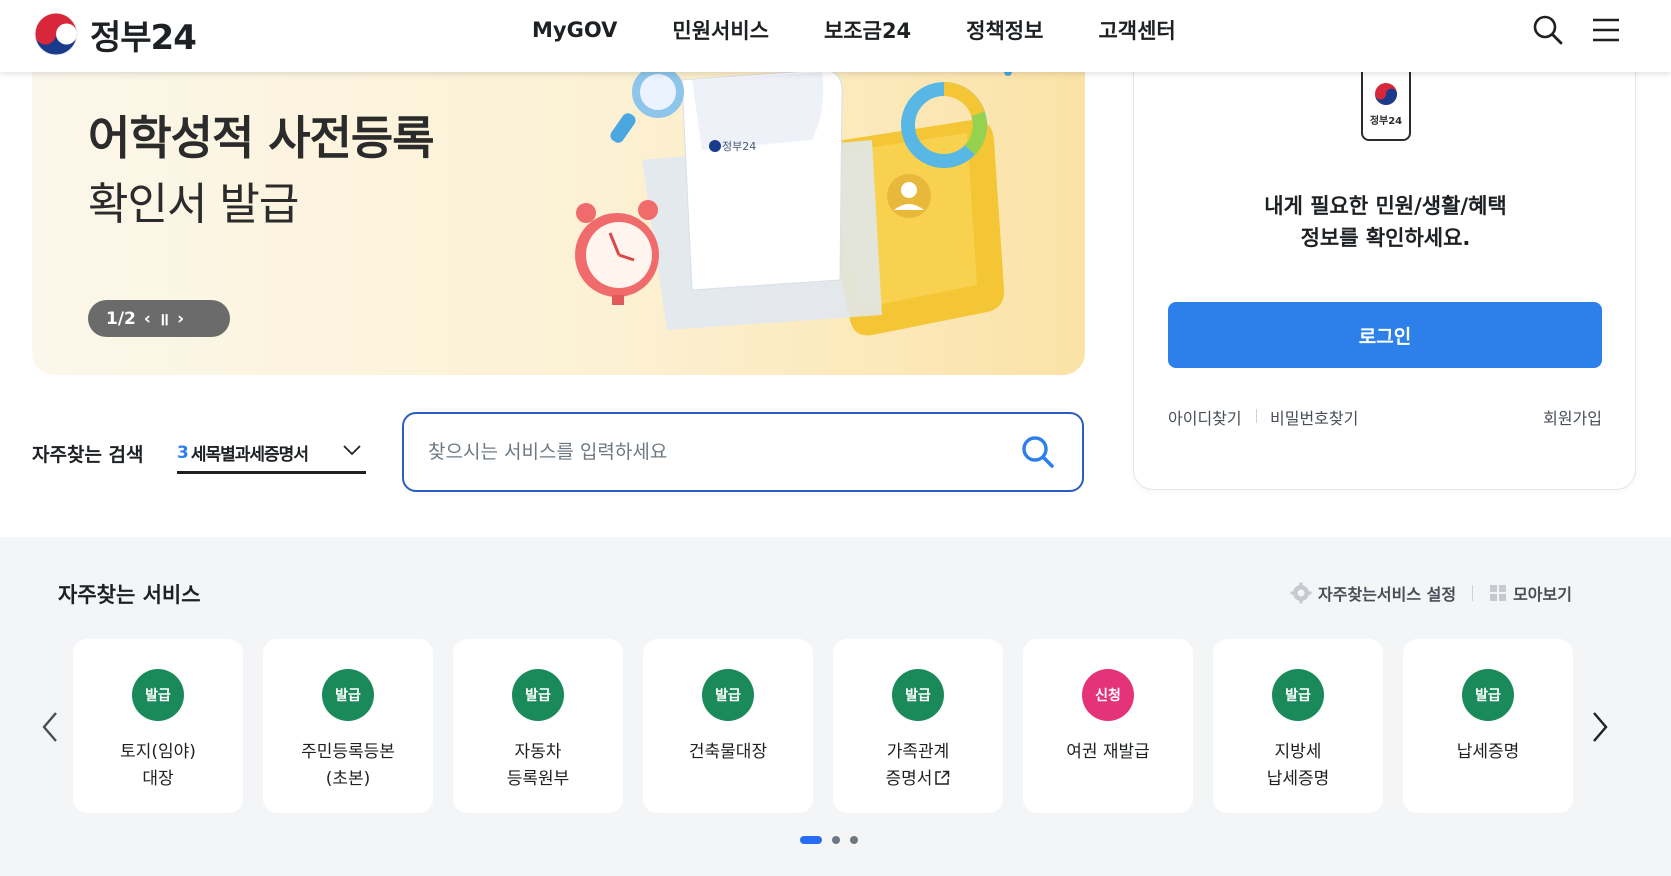  Describe the element at coordinates (1385, 417) in the screenshot. I see `login-links: 아이디찾기 비밀번호찾기 회원가입` at that location.